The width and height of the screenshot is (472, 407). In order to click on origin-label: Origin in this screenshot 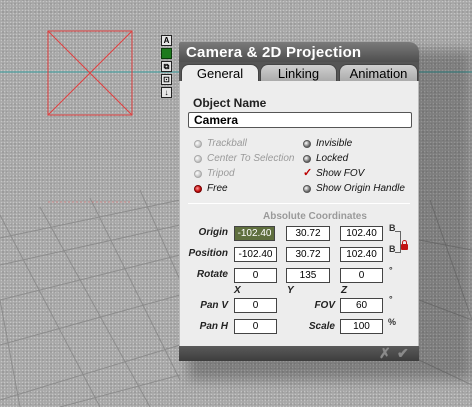, I will do `click(213, 232)`.